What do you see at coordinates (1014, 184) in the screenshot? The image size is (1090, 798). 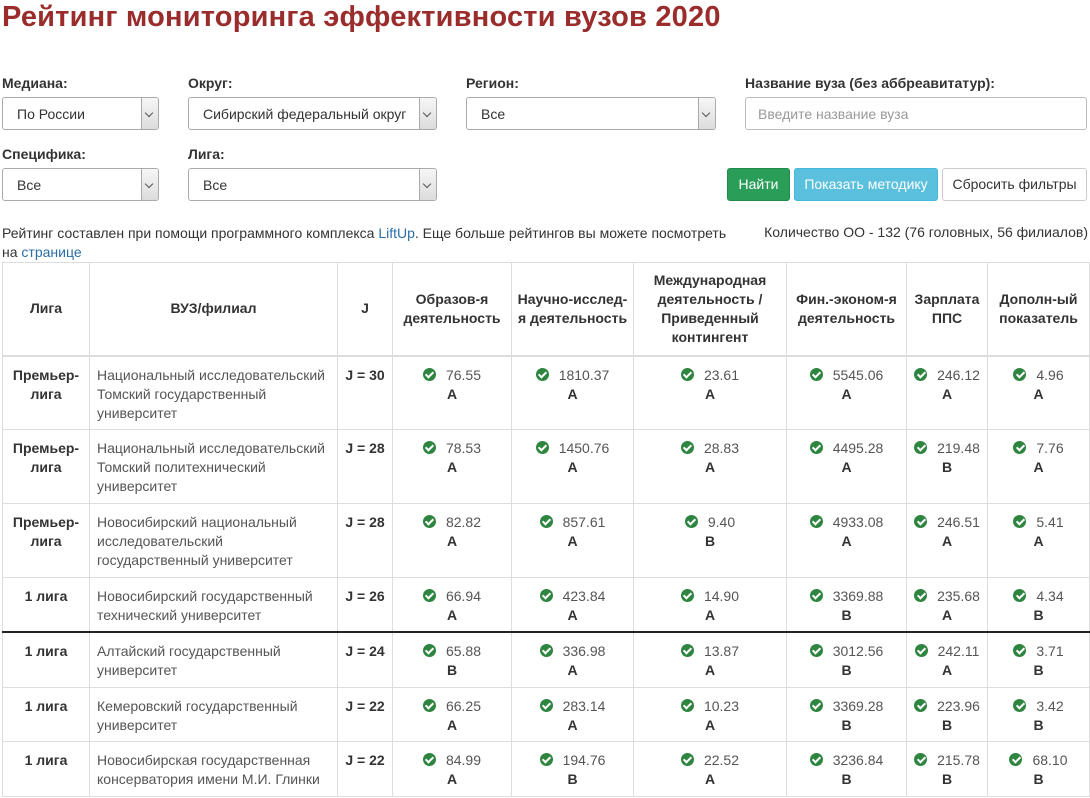 I see `reset-filters-button: Сбросить фильтры` at bounding box center [1014, 184].